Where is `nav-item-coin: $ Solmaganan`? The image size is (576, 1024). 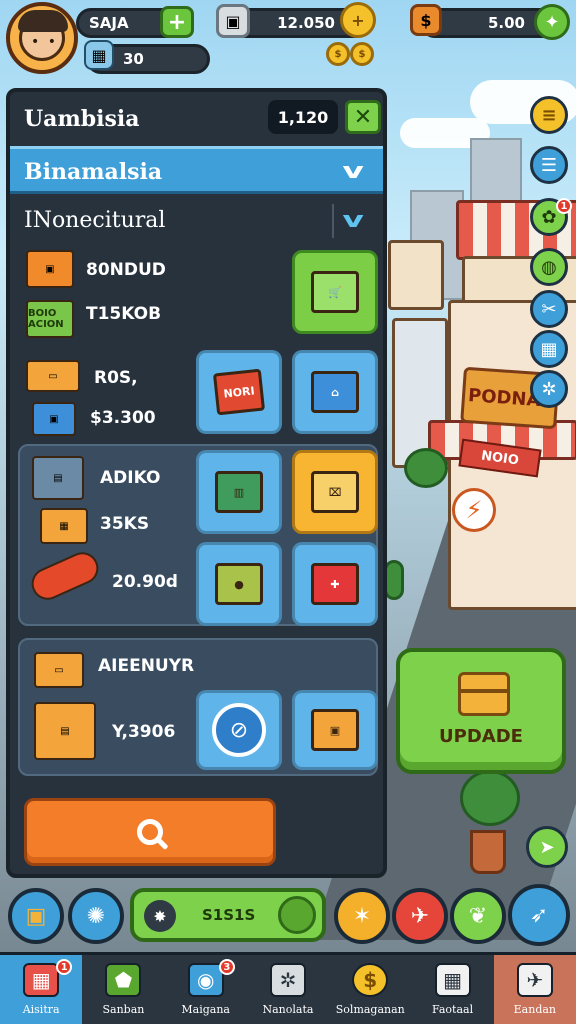 nav-item-coin: $ Solmaganan is located at coordinates (370, 989).